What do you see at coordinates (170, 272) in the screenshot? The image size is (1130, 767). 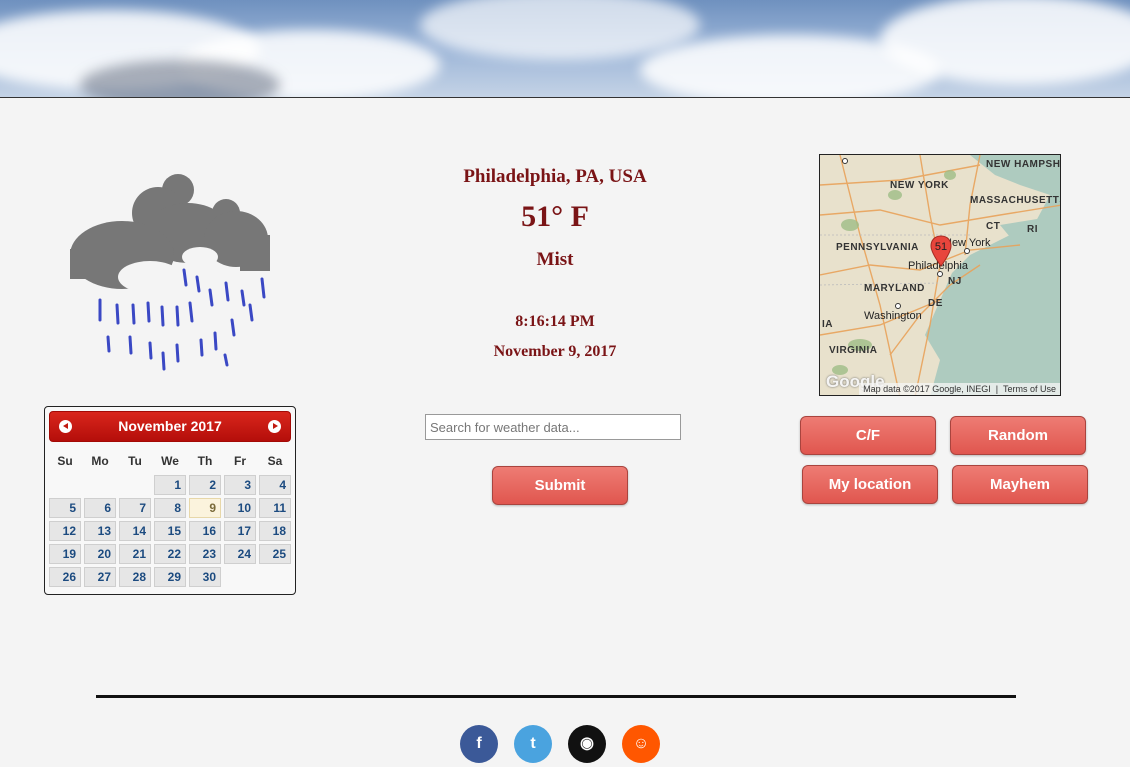 I see `rain-cloud-icon` at bounding box center [170, 272].